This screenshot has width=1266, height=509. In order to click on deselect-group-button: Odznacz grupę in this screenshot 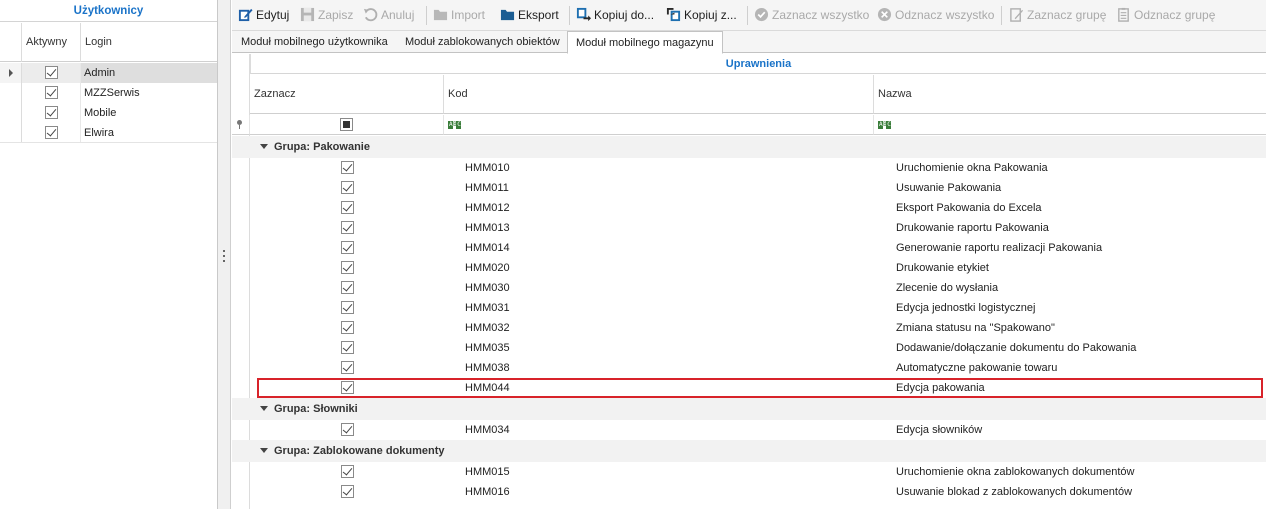, I will do `click(1165, 15)`.